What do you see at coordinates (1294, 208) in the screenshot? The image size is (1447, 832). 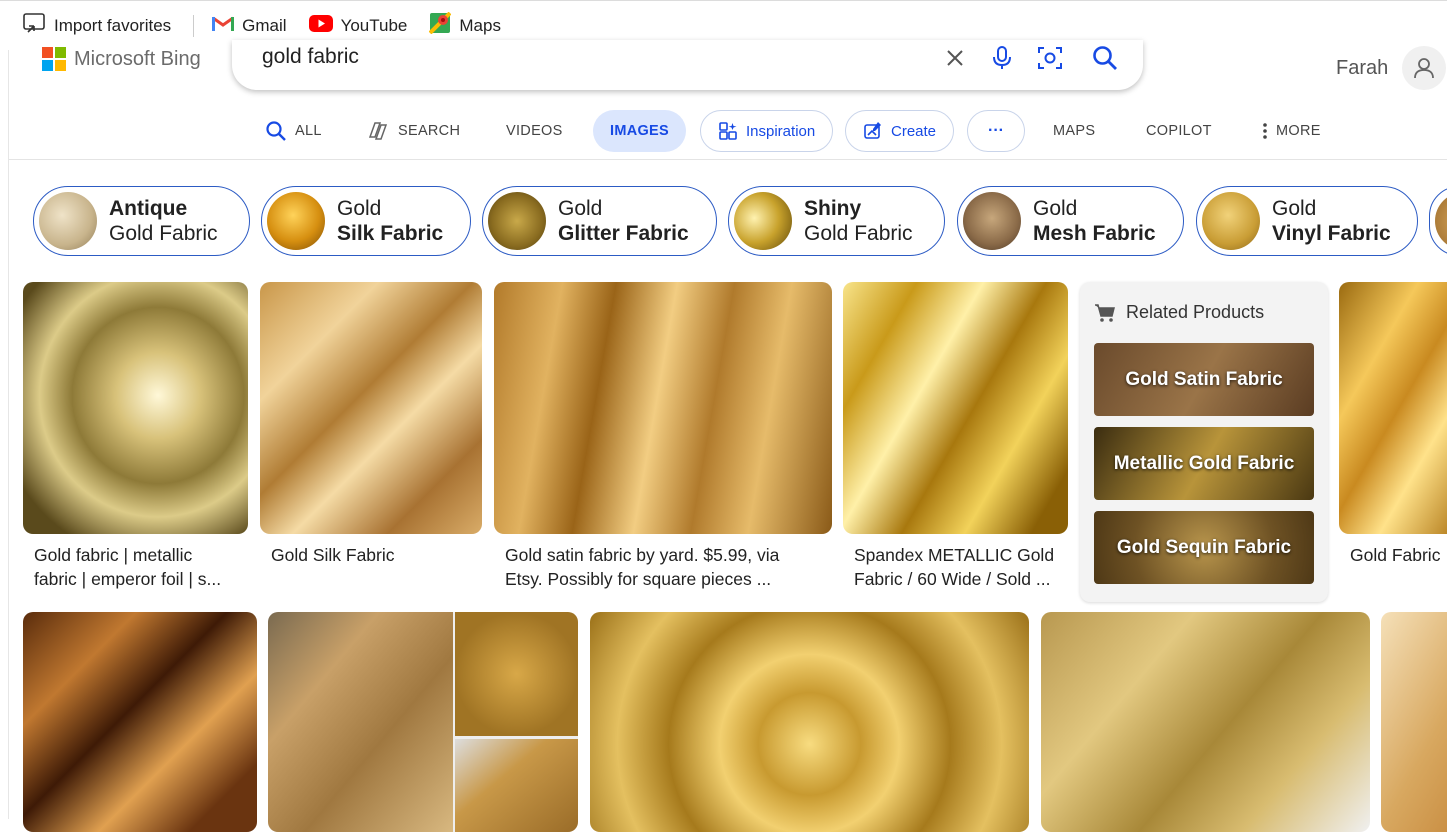 I see `chip-label: Gold` at bounding box center [1294, 208].